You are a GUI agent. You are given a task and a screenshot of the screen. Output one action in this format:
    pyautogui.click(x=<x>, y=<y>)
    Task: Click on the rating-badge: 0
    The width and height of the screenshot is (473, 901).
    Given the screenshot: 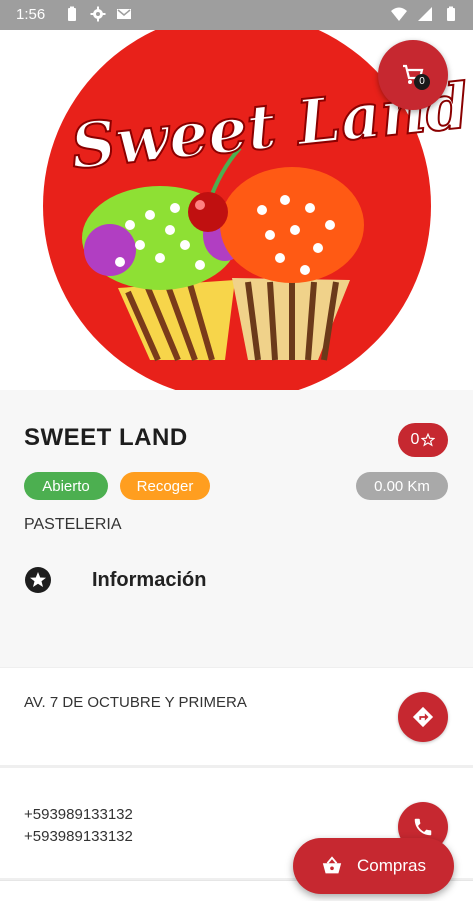 What is the action you would take?
    pyautogui.click(x=423, y=440)
    